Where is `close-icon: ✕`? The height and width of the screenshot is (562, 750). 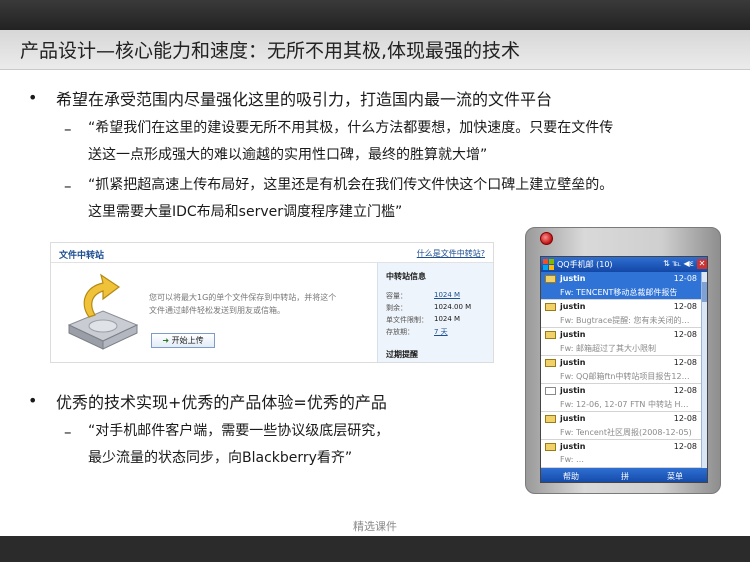 close-icon: ✕ is located at coordinates (702, 264).